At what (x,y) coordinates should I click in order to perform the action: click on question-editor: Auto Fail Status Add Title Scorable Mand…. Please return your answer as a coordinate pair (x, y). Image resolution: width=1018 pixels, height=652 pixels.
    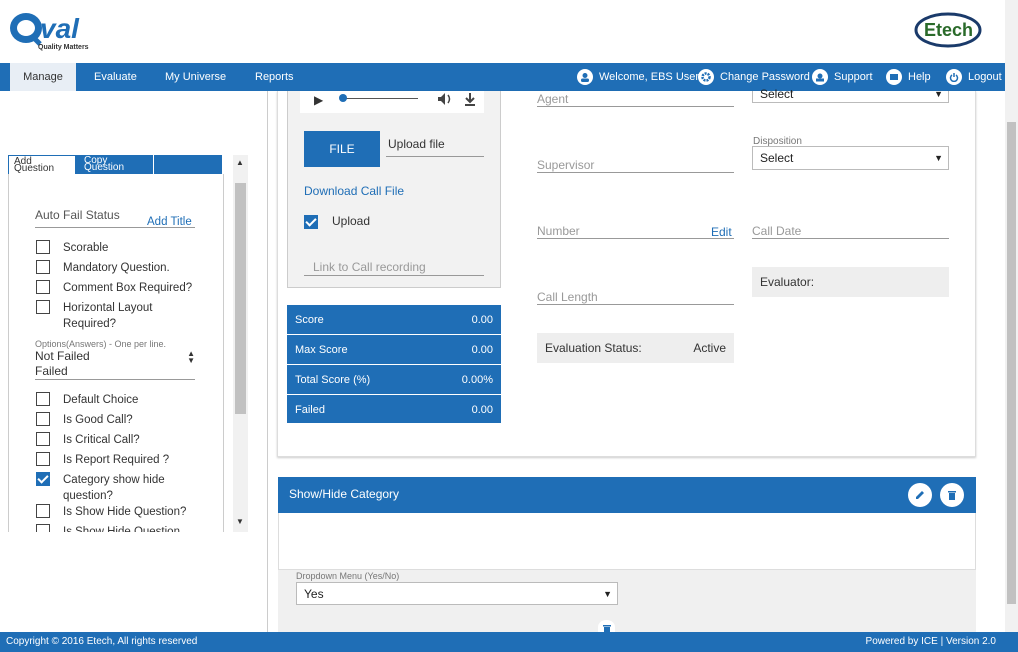
    Looking at the image, I should click on (116, 353).